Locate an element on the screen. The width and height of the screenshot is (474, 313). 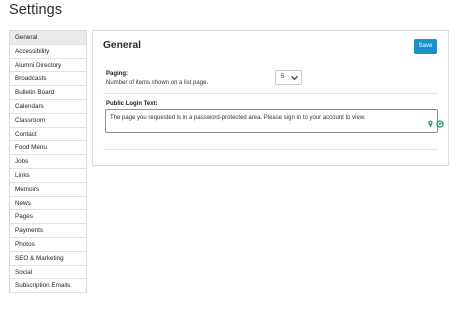
sidebar-item-pages: Pages is located at coordinates (48, 217).